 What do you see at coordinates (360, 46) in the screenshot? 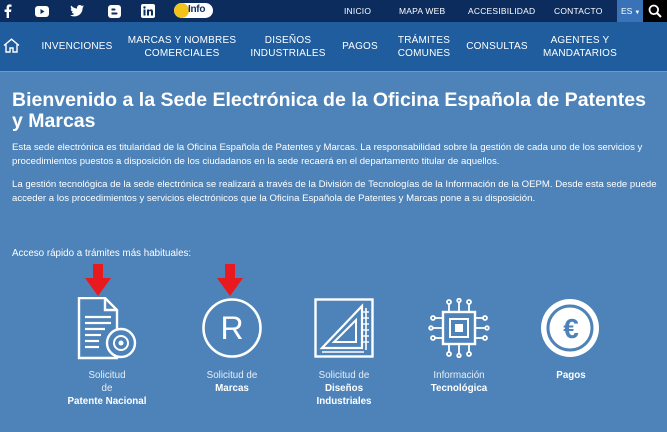
I see `nav-item-pagos: PAGOS` at bounding box center [360, 46].